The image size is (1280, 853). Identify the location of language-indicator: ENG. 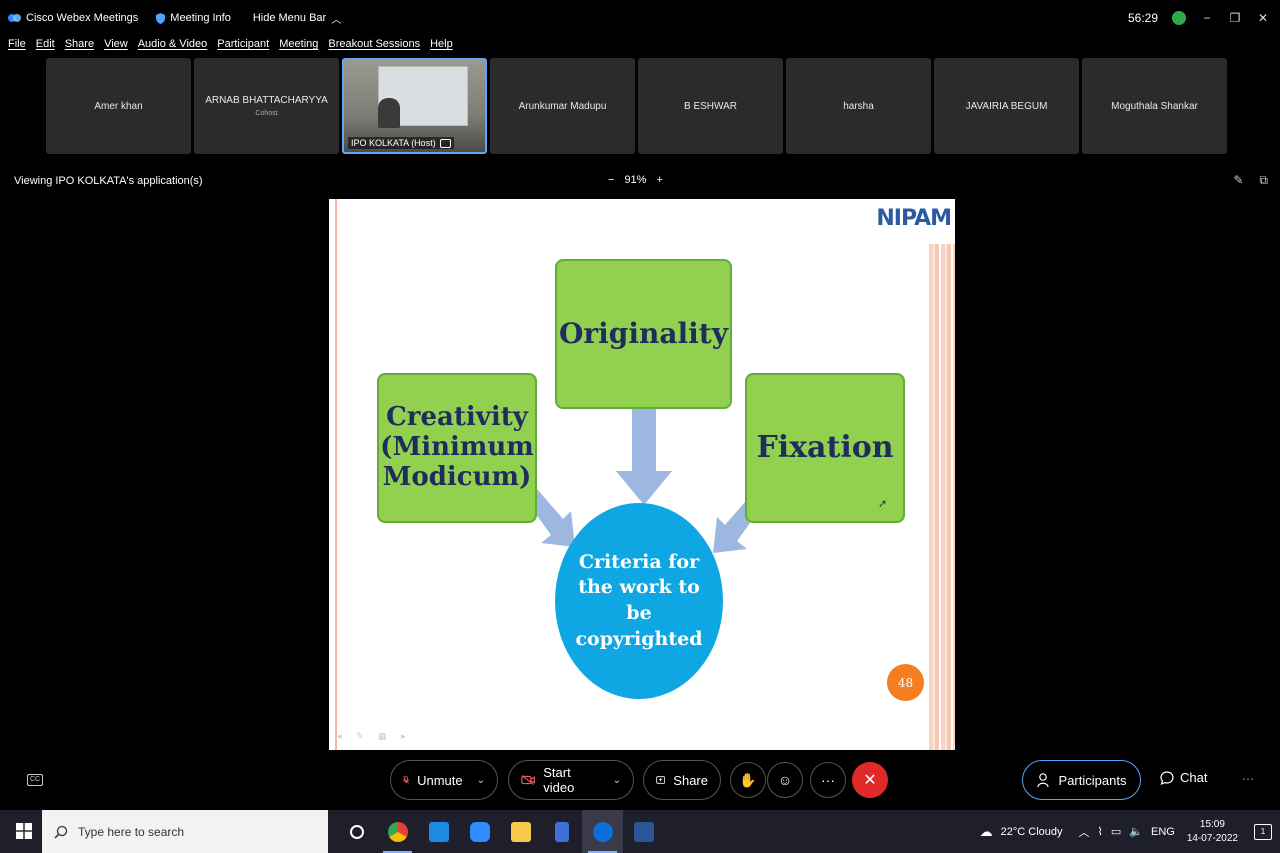
(1163, 832).